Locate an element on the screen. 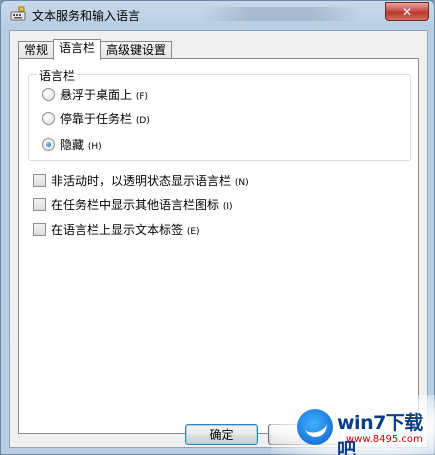 This screenshot has width=435, height=455. hotkey-hint: (F) is located at coordinates (142, 97).